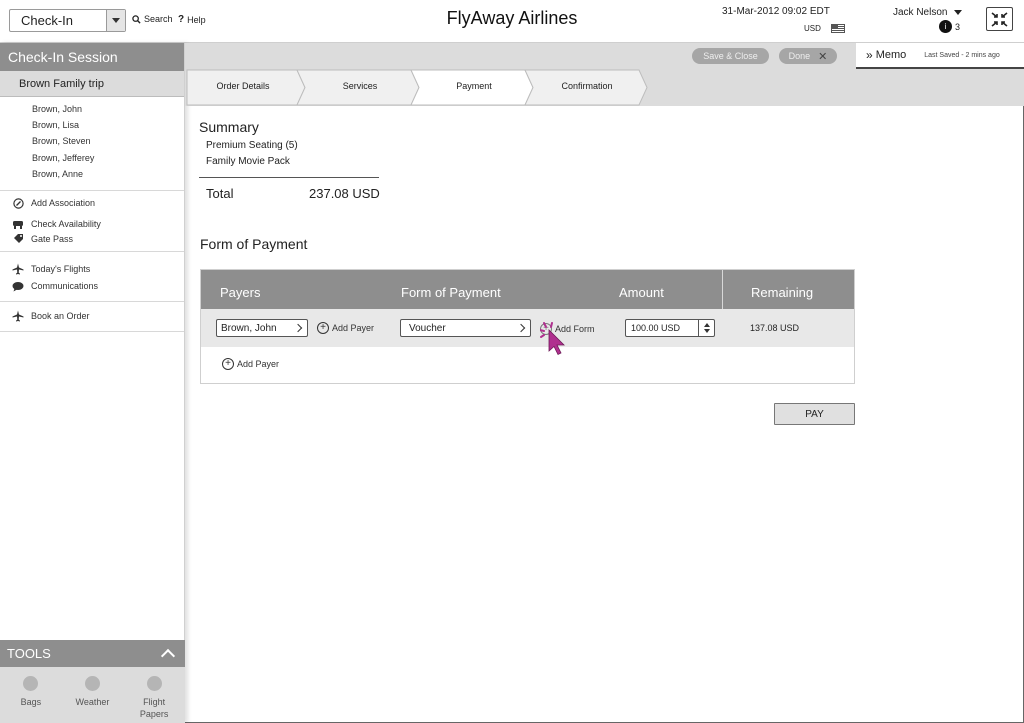  What do you see at coordinates (252, 145) in the screenshot?
I see `summary-item: Premium Seating (5)` at bounding box center [252, 145].